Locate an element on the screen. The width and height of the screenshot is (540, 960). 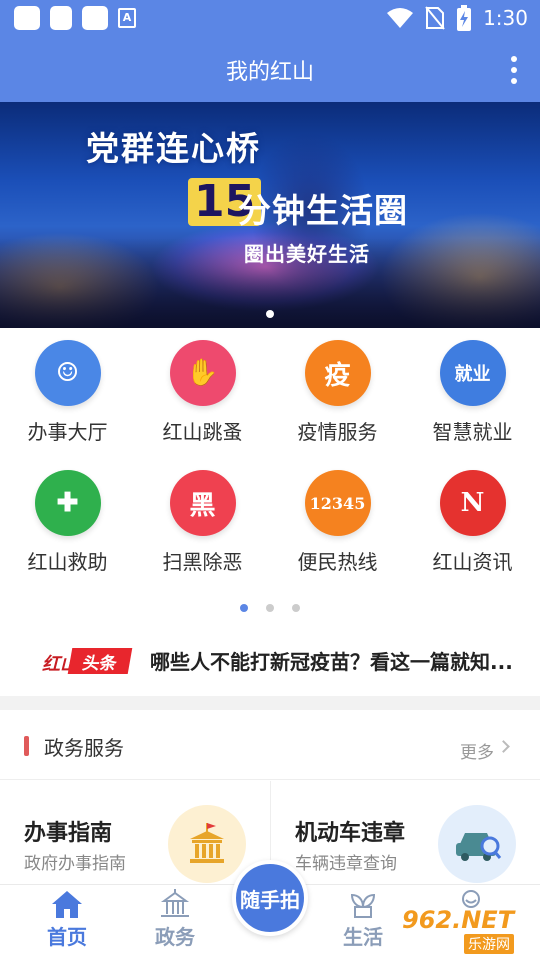
more-link-label: 更多 is located at coordinates (477, 753).